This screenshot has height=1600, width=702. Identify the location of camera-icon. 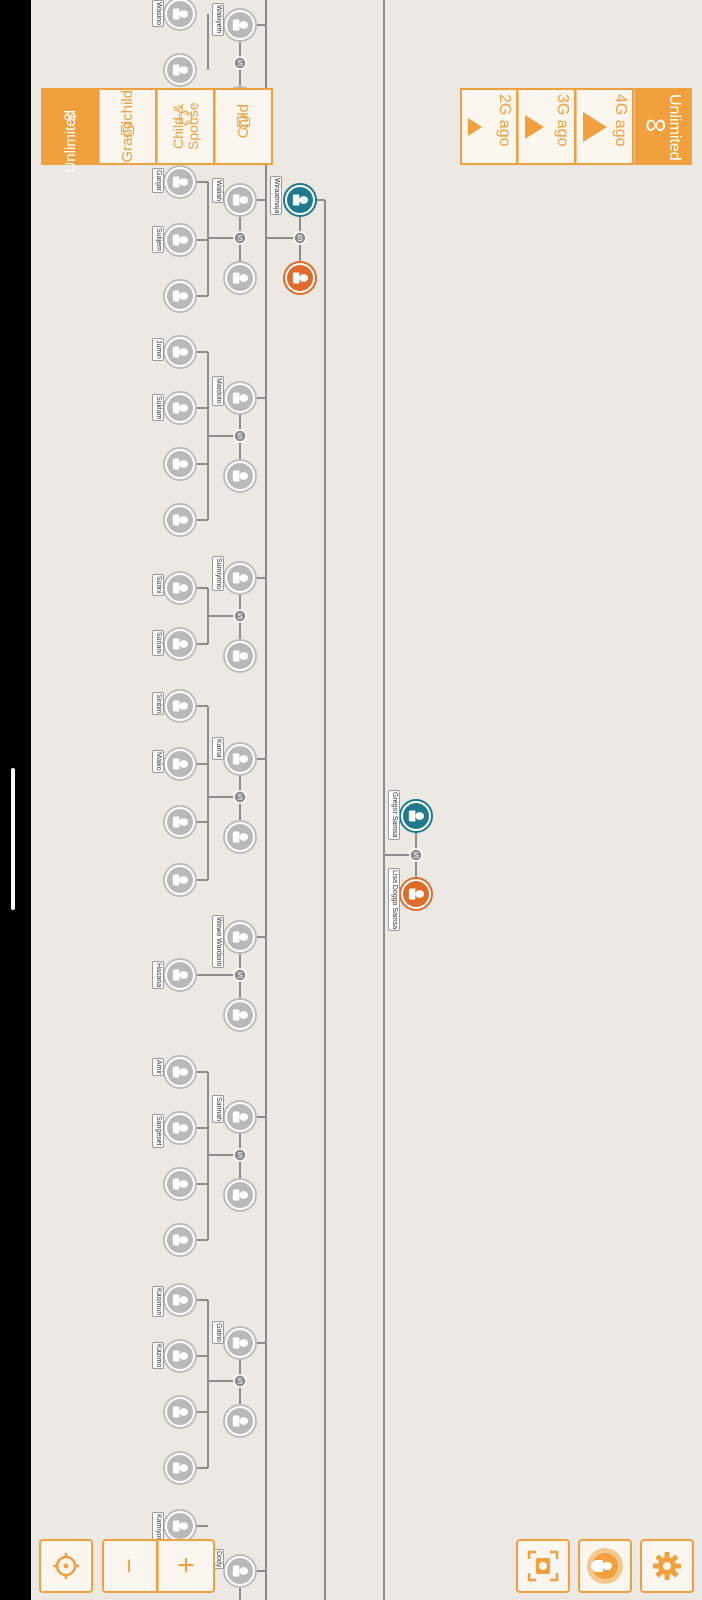
(543, 1566).